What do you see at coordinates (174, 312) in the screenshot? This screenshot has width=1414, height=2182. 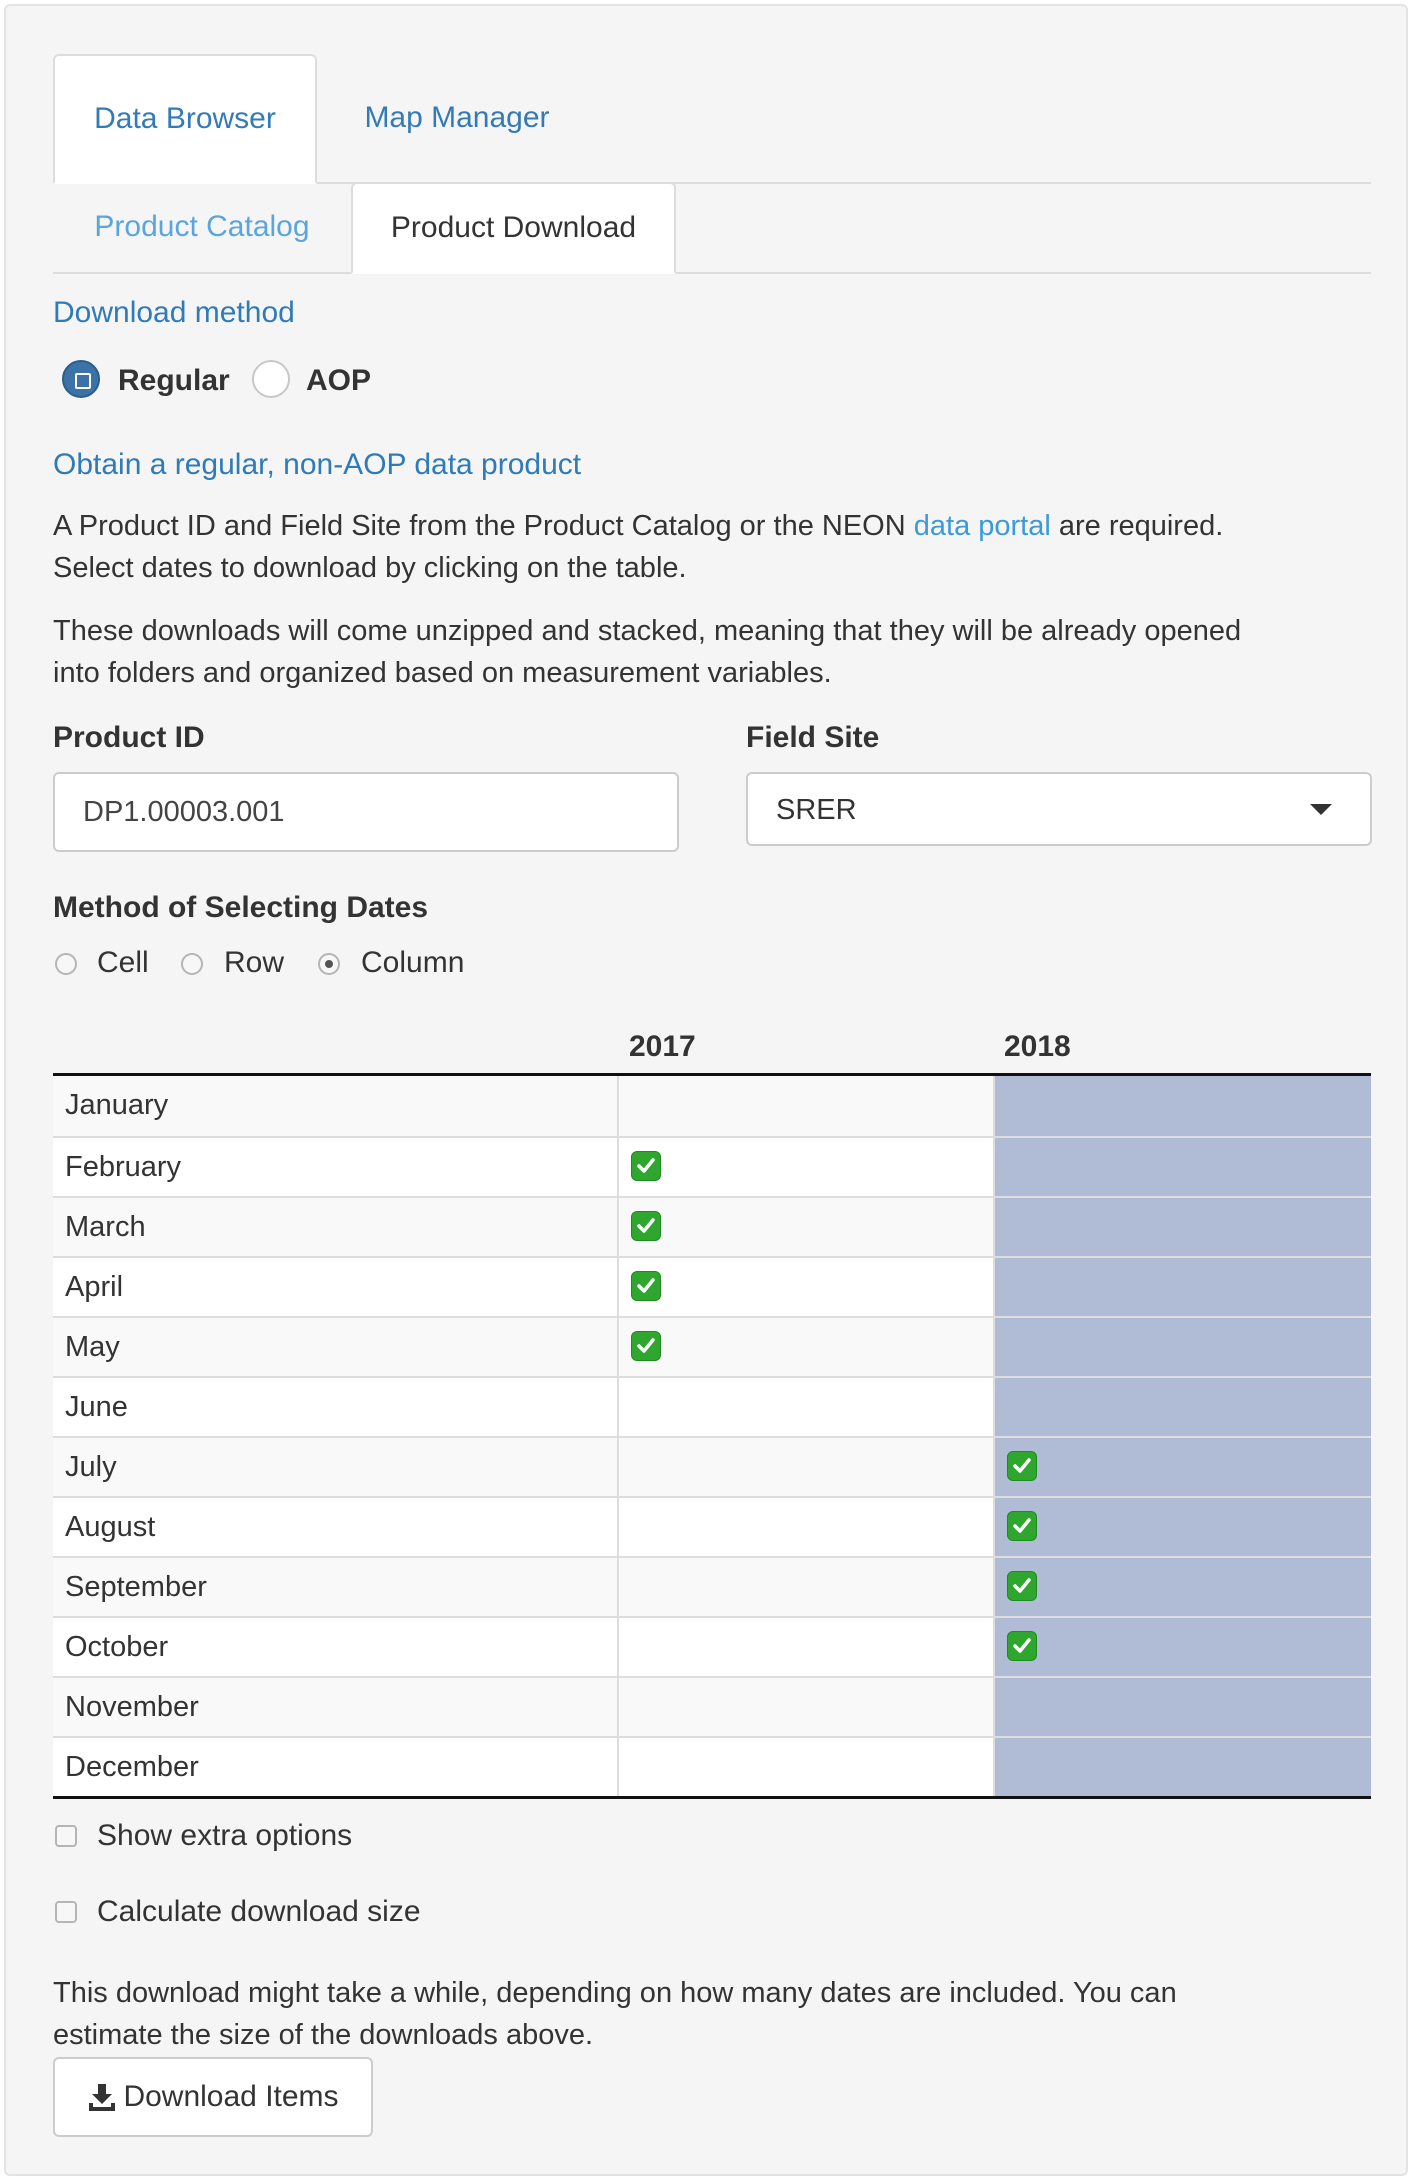 I see `download-method-heading: Download method` at bounding box center [174, 312].